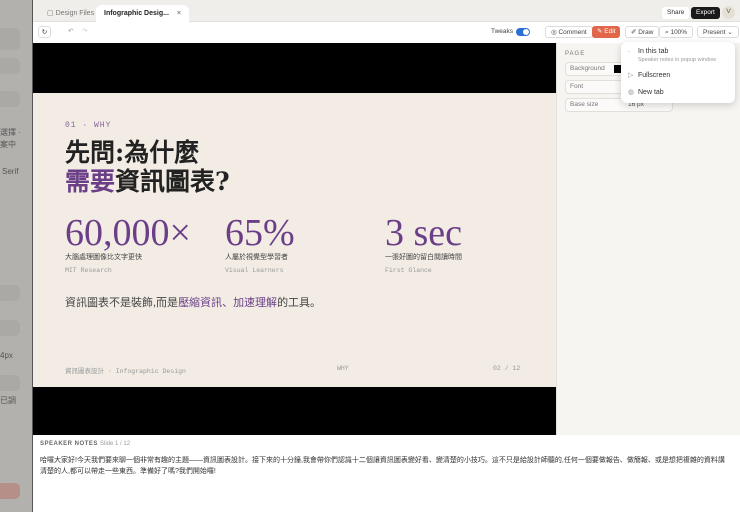  What do you see at coordinates (8, 144) in the screenshot?
I see `panel-text: 案中` at bounding box center [8, 144].